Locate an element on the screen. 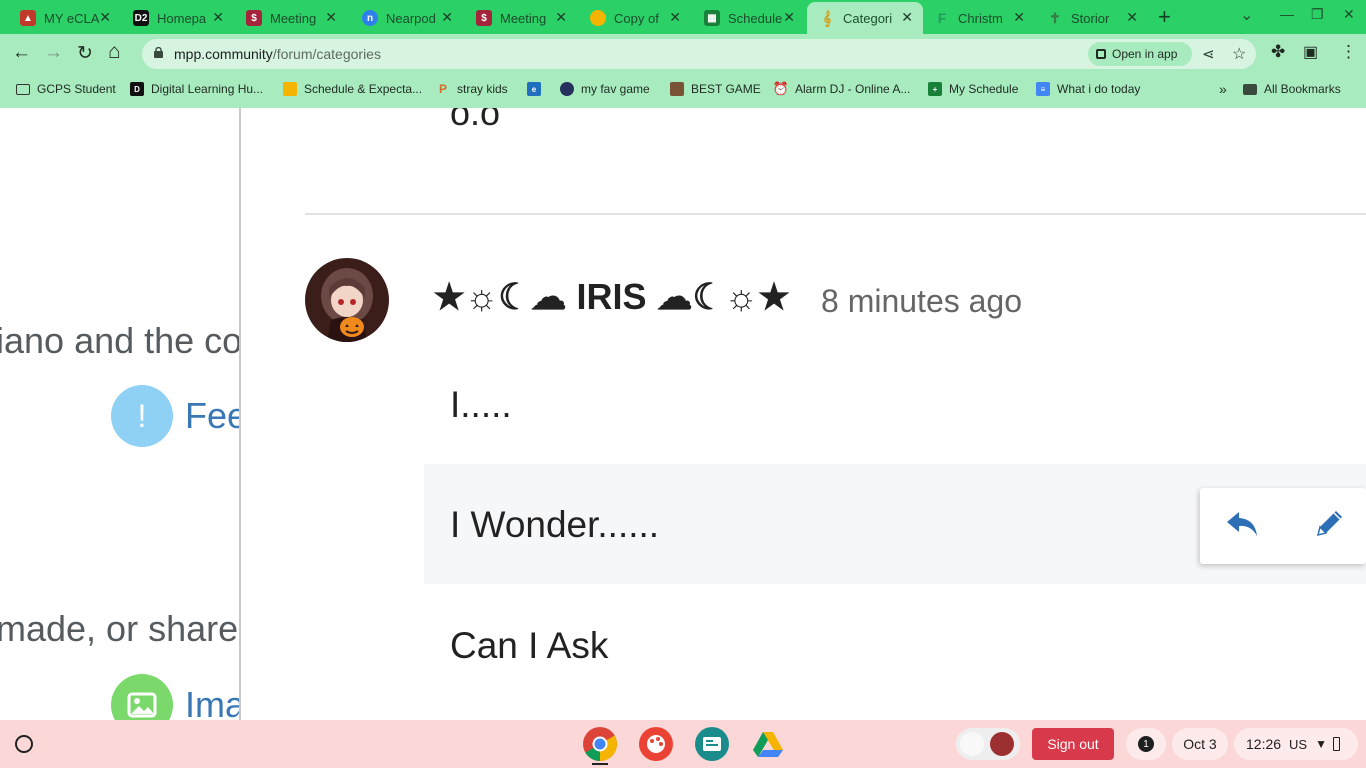  tab-title: Storior is located at coordinates (1090, 18).